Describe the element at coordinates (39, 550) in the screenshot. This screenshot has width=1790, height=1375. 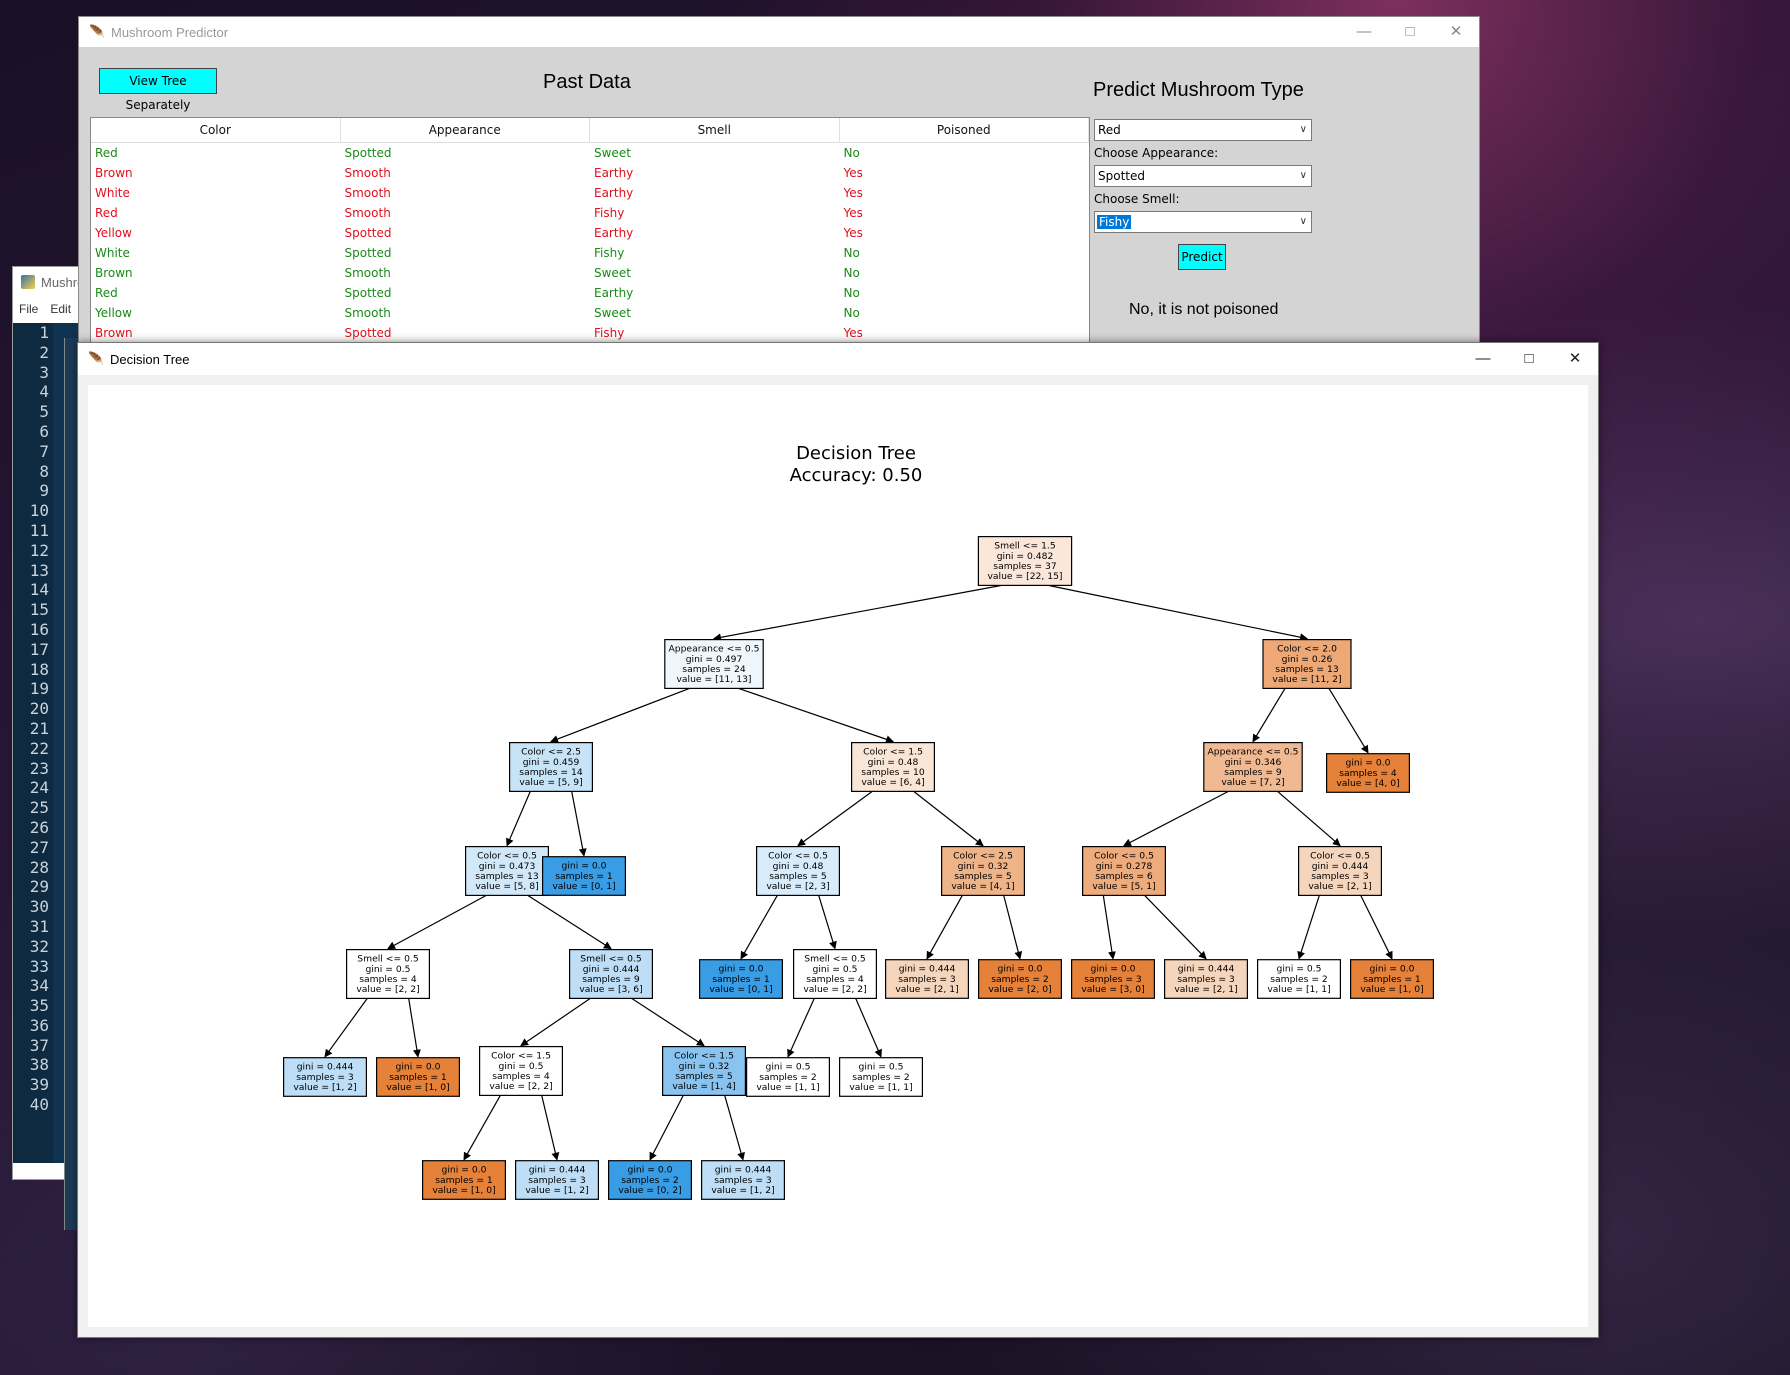
I see `line-number: 12` at that location.